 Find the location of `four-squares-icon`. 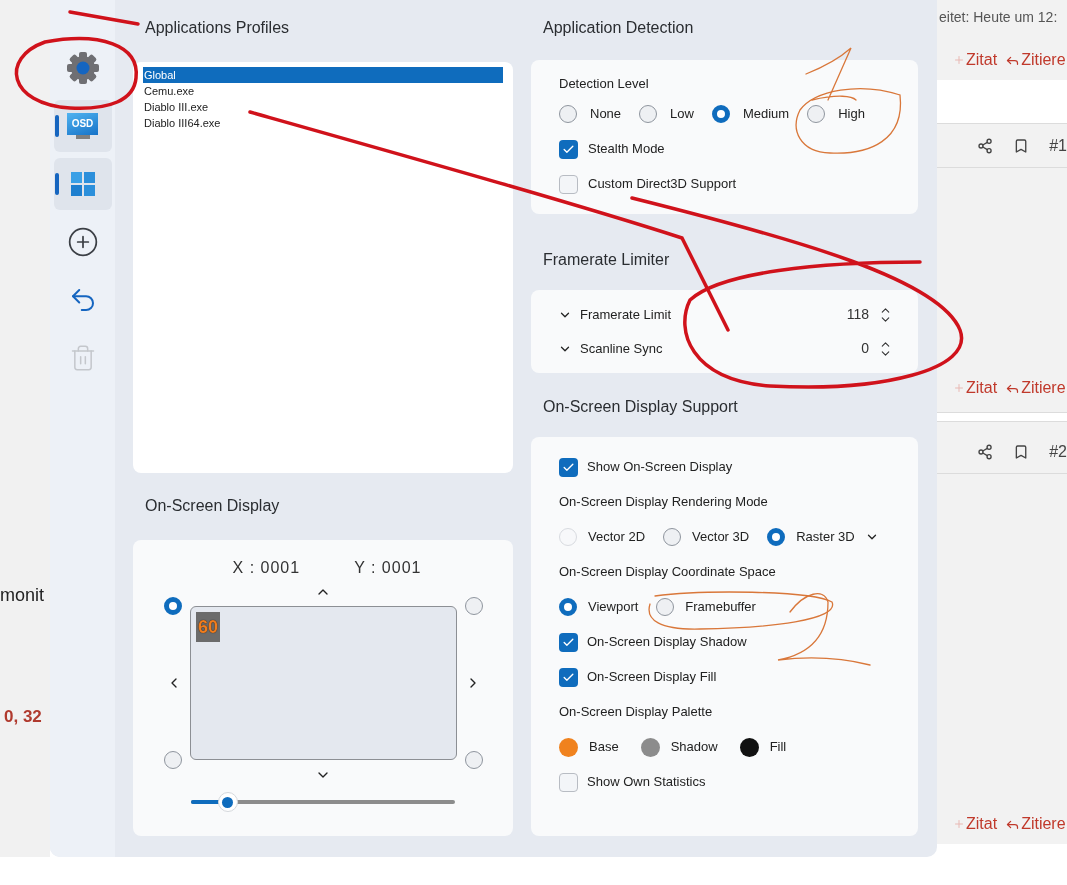

four-squares-icon is located at coordinates (82, 184).